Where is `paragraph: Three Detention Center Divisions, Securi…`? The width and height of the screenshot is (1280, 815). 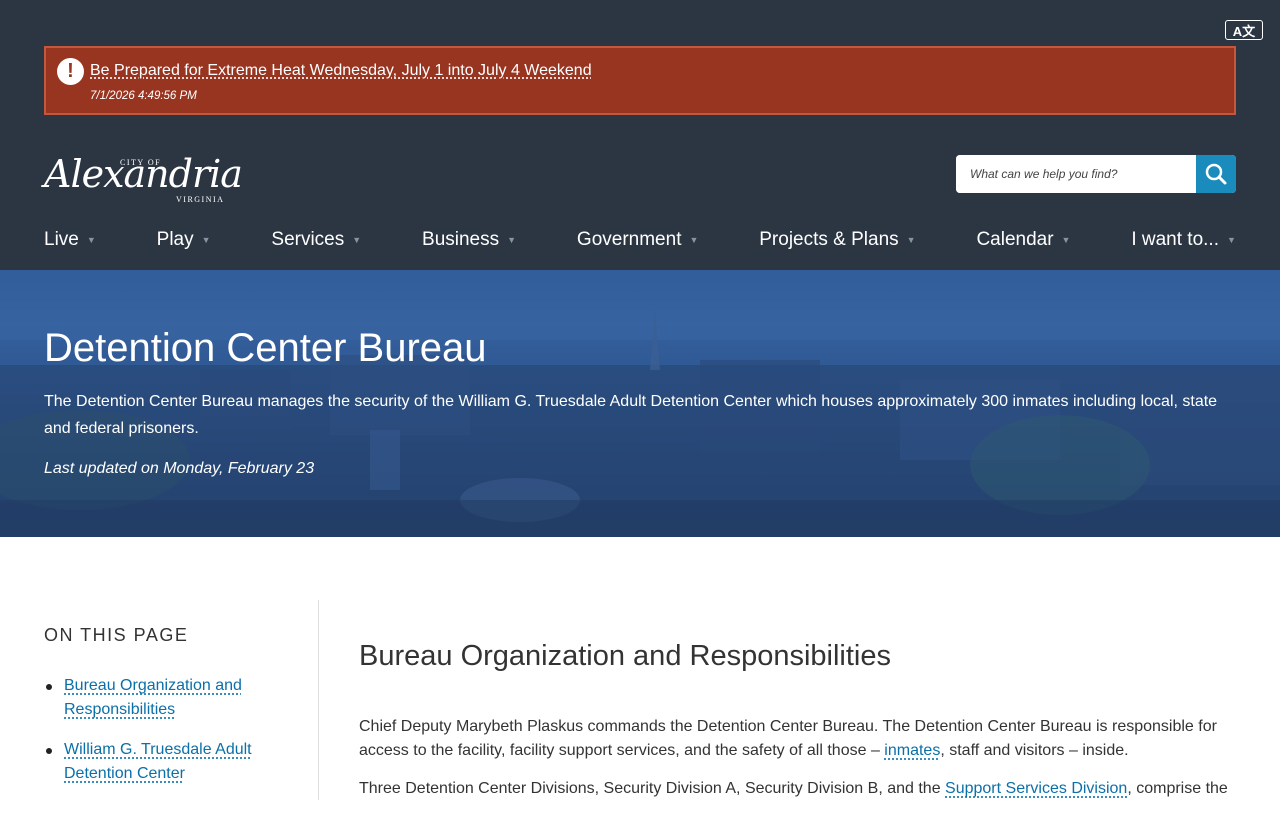 paragraph: Three Detention Center Divisions, Securi… is located at coordinates (799, 789).